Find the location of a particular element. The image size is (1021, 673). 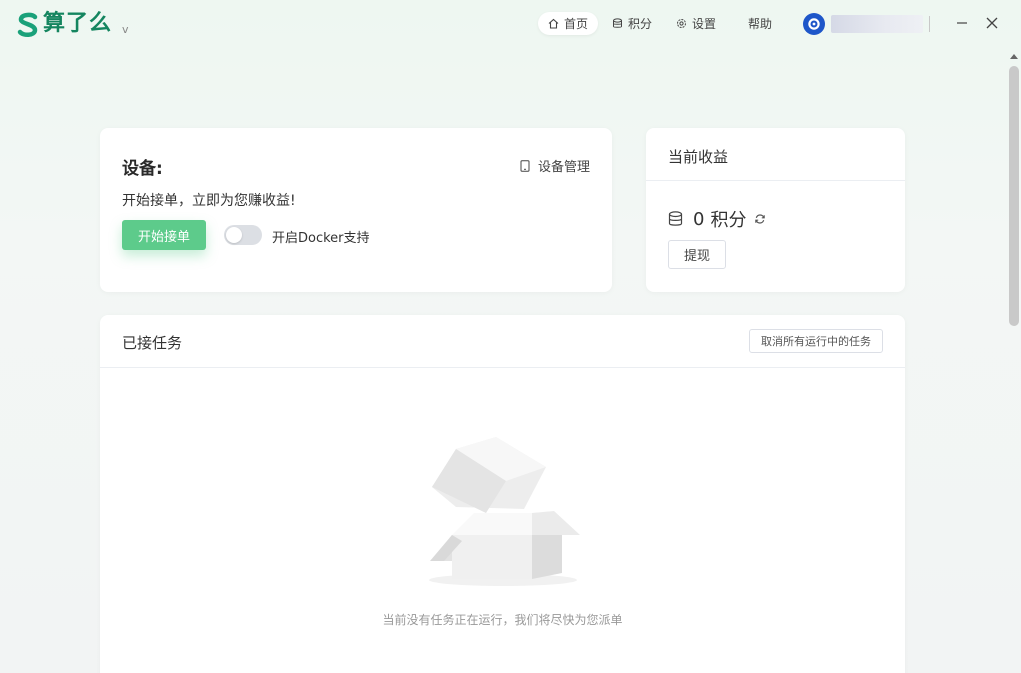

toggle-knob is located at coordinates (234, 235).